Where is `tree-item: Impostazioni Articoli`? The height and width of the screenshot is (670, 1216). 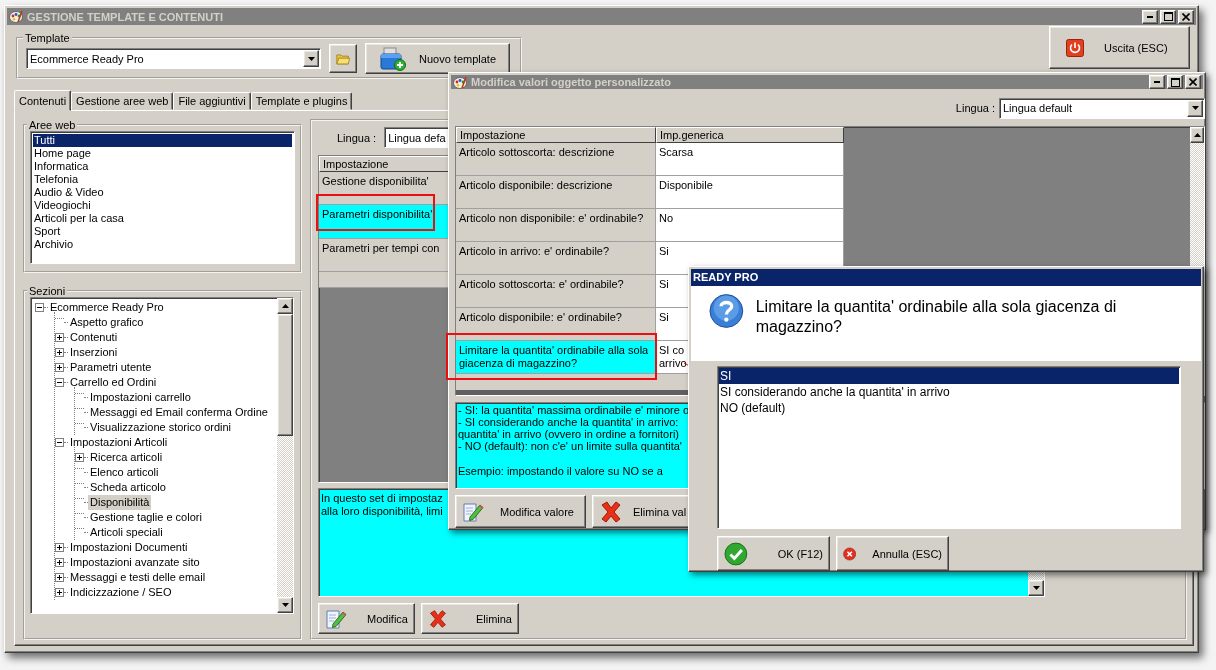
tree-item: Impostazioni Articoli is located at coordinates (119, 442).